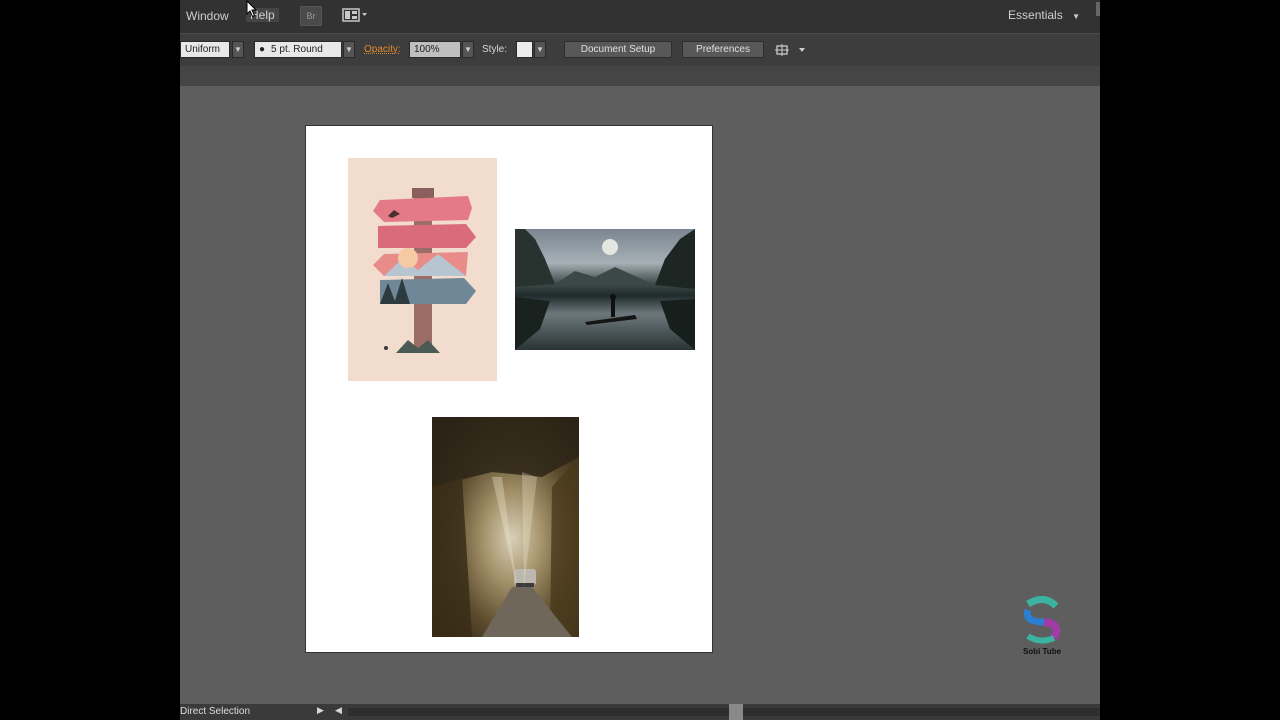 This screenshot has height=720, width=1280. Describe the element at coordinates (215, 711) in the screenshot. I see `status-tool-label: Direct Selection` at that location.